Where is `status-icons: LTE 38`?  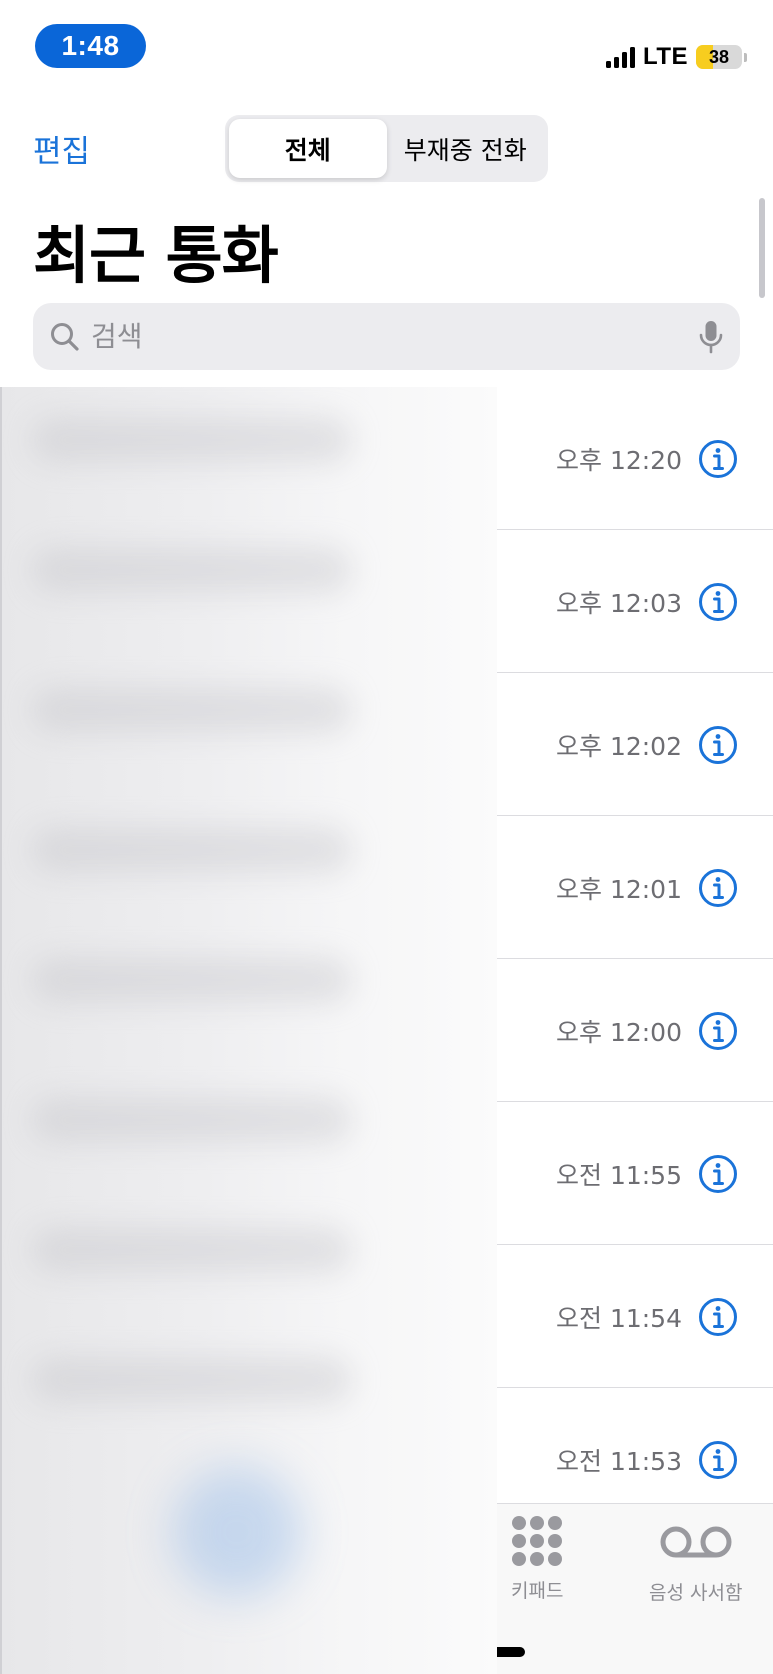 status-icons: LTE 38 is located at coordinates (676, 57).